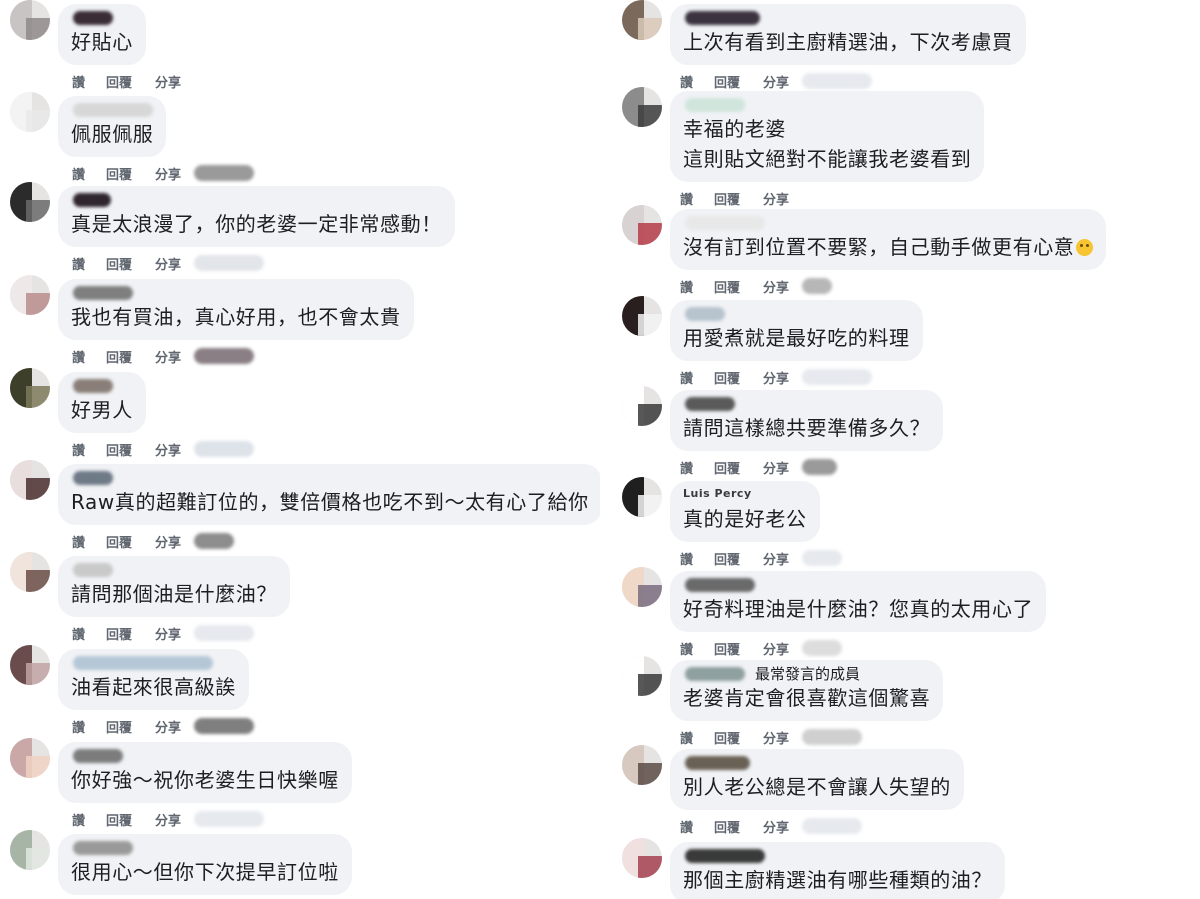  What do you see at coordinates (806, 674) in the screenshot?
I see `author-name: 最常發言的成員` at bounding box center [806, 674].